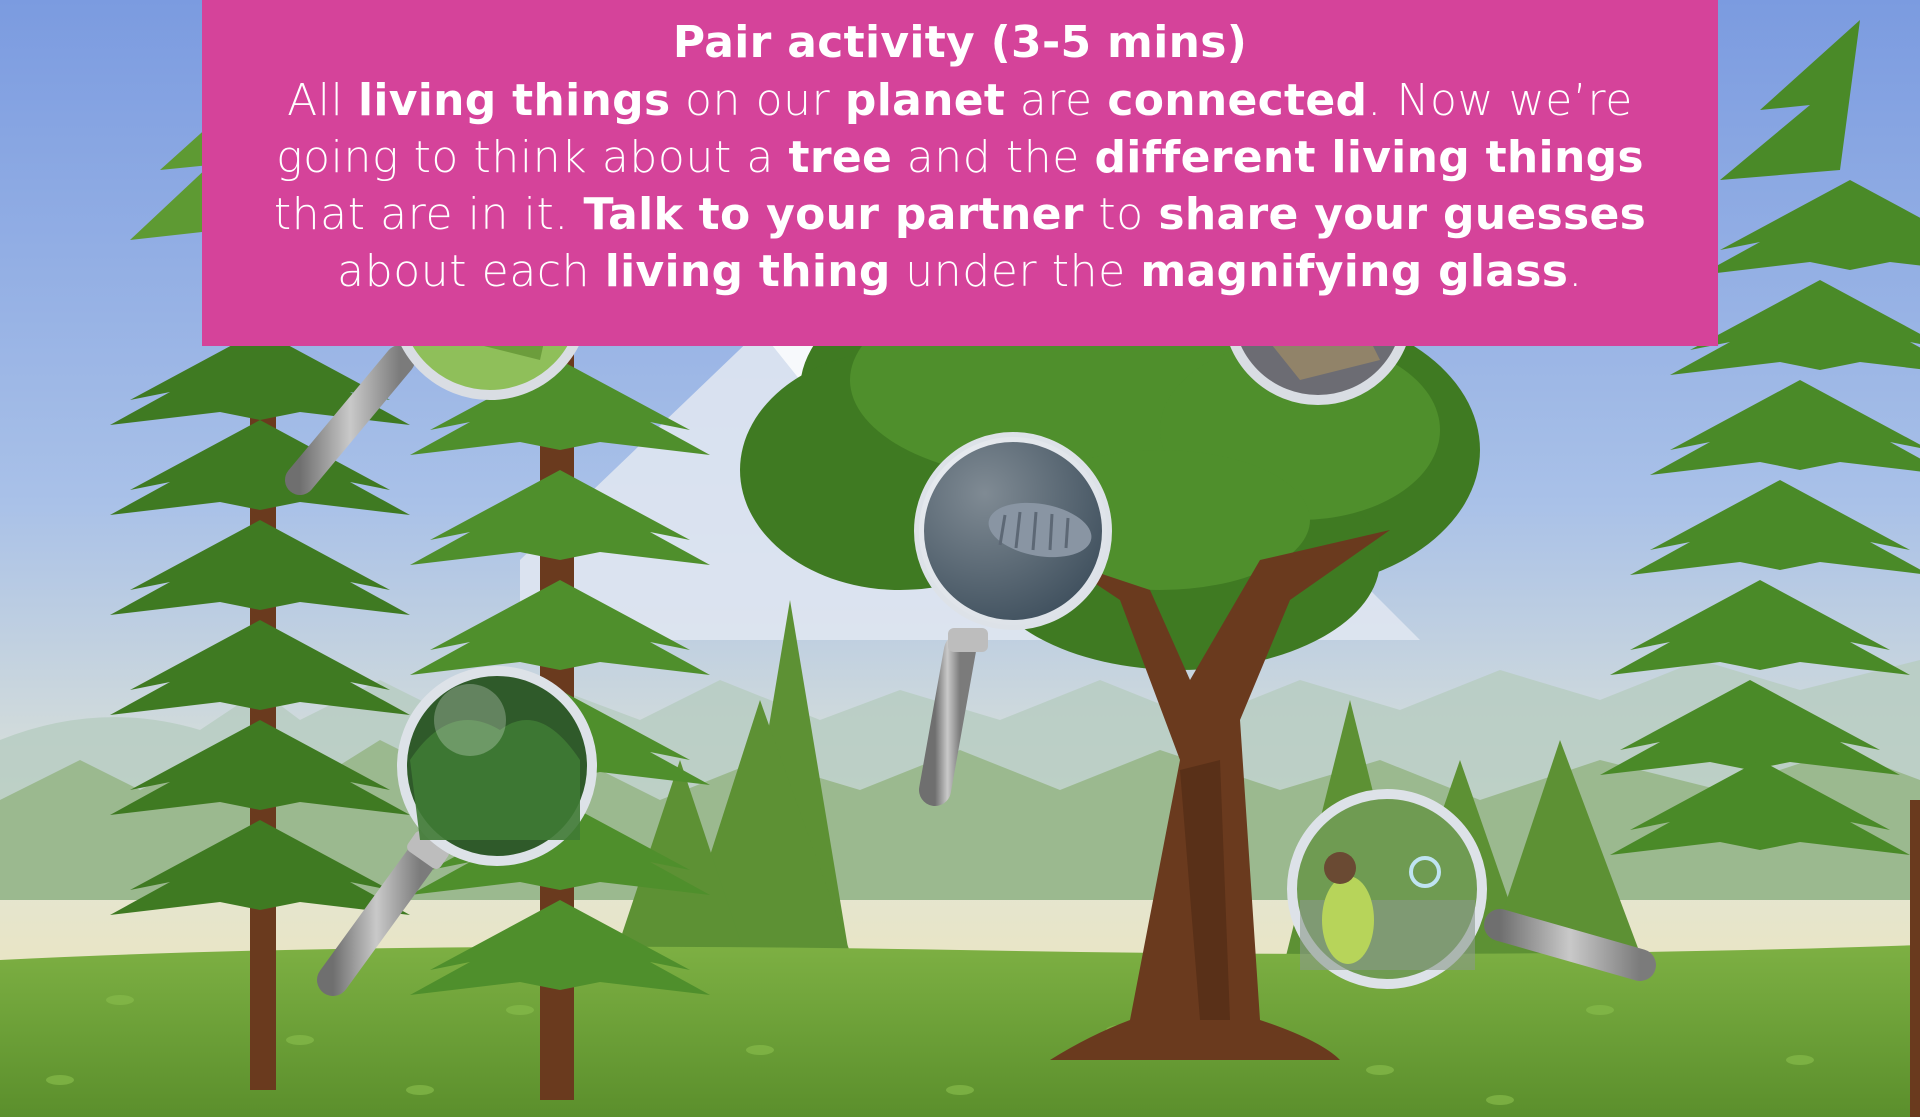 The width and height of the screenshot is (1920, 1117). Describe the element at coordinates (1500, 100) in the screenshot. I see `instruction-text: . Now we’re` at that location.